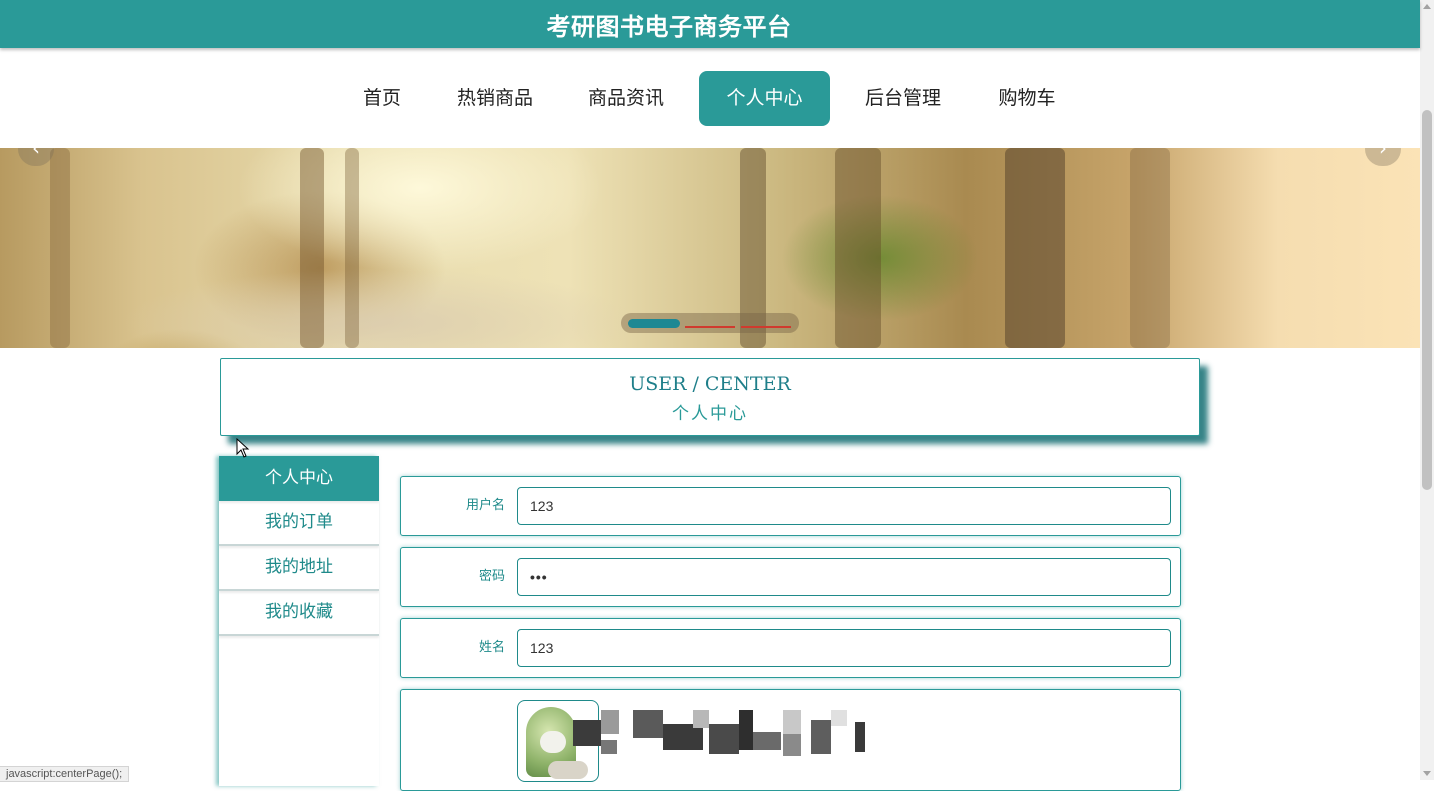  What do you see at coordinates (495, 98) in the screenshot?
I see `nav-hot-products: 热销商品` at bounding box center [495, 98].